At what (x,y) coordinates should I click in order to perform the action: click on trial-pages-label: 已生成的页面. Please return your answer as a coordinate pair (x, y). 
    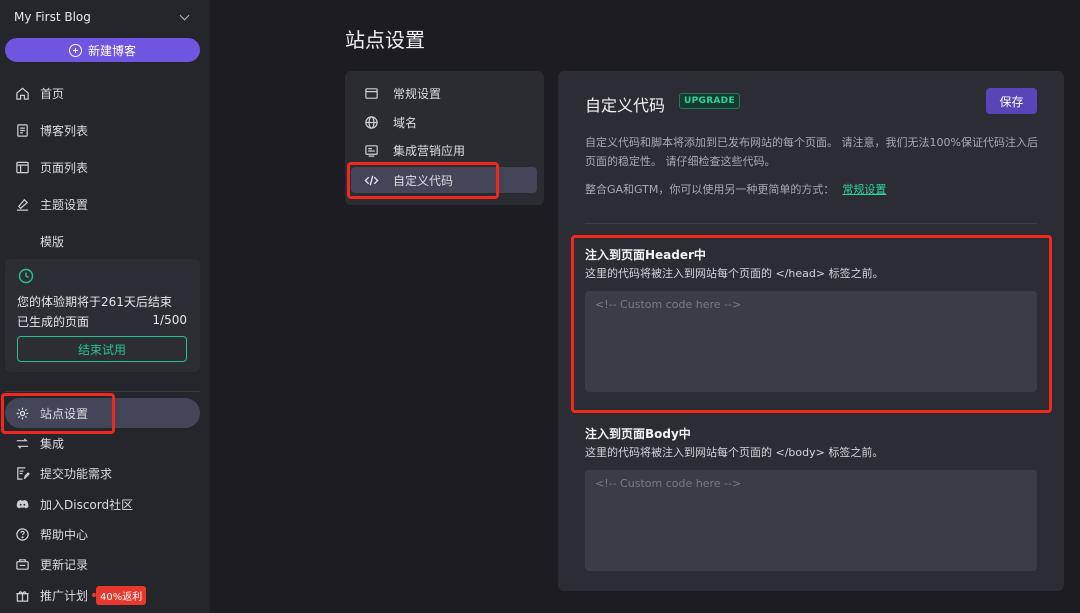
    Looking at the image, I should click on (53, 321).